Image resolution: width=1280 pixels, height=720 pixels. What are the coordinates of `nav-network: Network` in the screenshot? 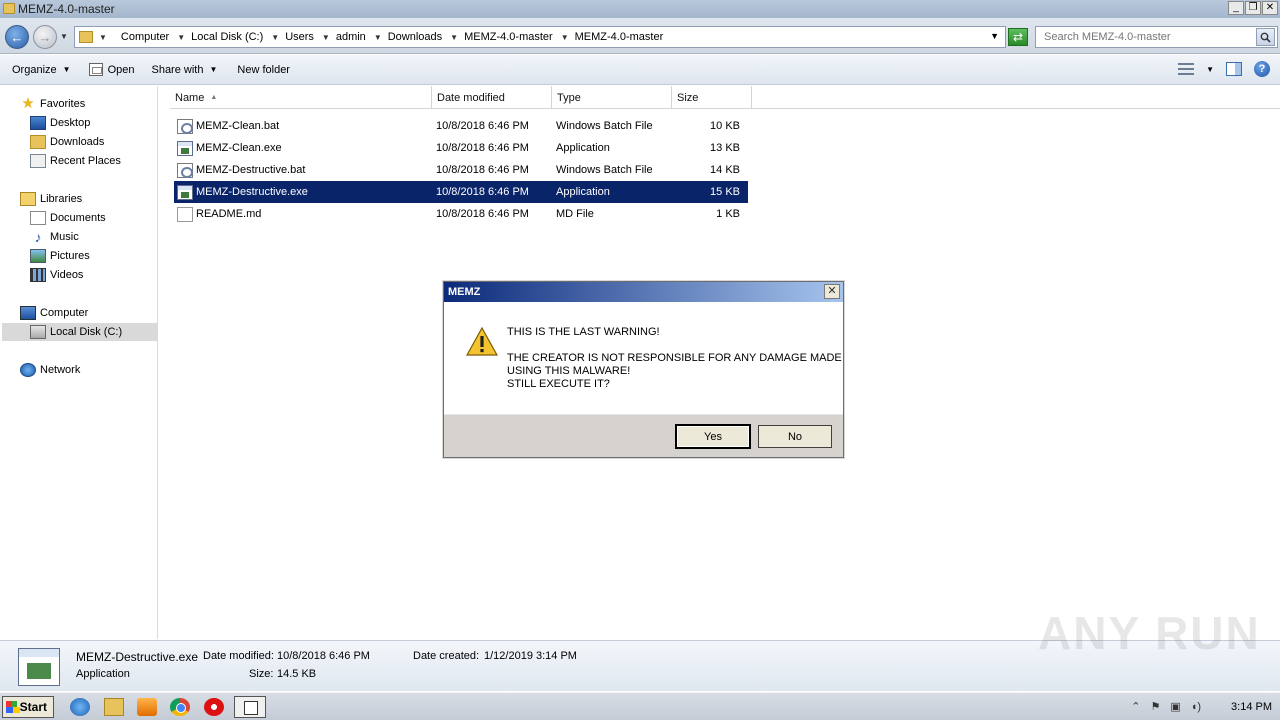 It's located at (50, 370).